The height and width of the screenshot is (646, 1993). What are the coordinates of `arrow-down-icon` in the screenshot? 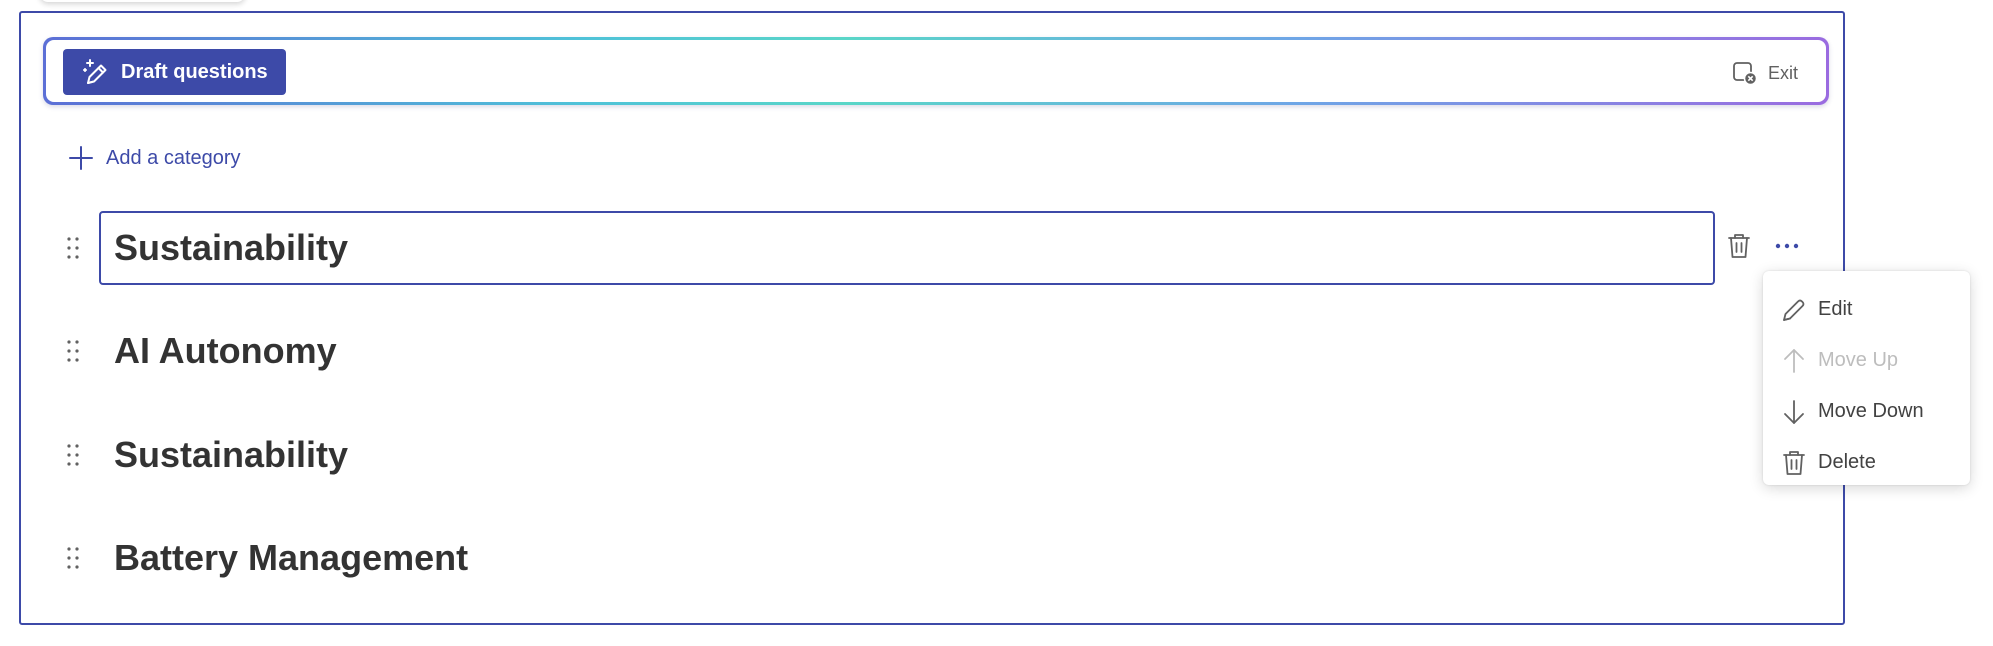 It's located at (1794, 412).